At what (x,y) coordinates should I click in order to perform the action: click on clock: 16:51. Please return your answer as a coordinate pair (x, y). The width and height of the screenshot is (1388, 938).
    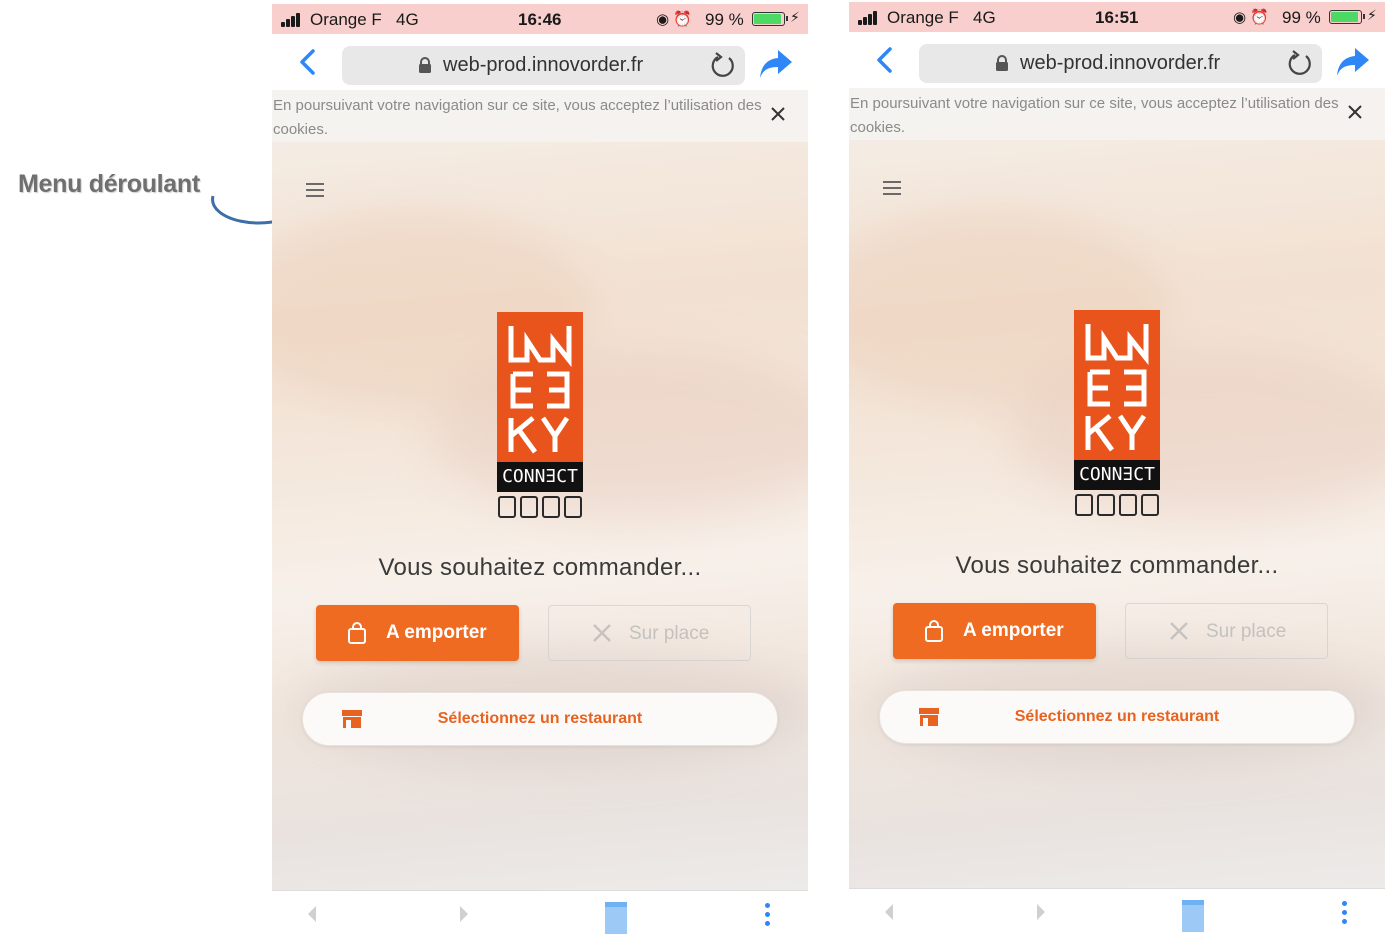
    Looking at the image, I should click on (1117, 17).